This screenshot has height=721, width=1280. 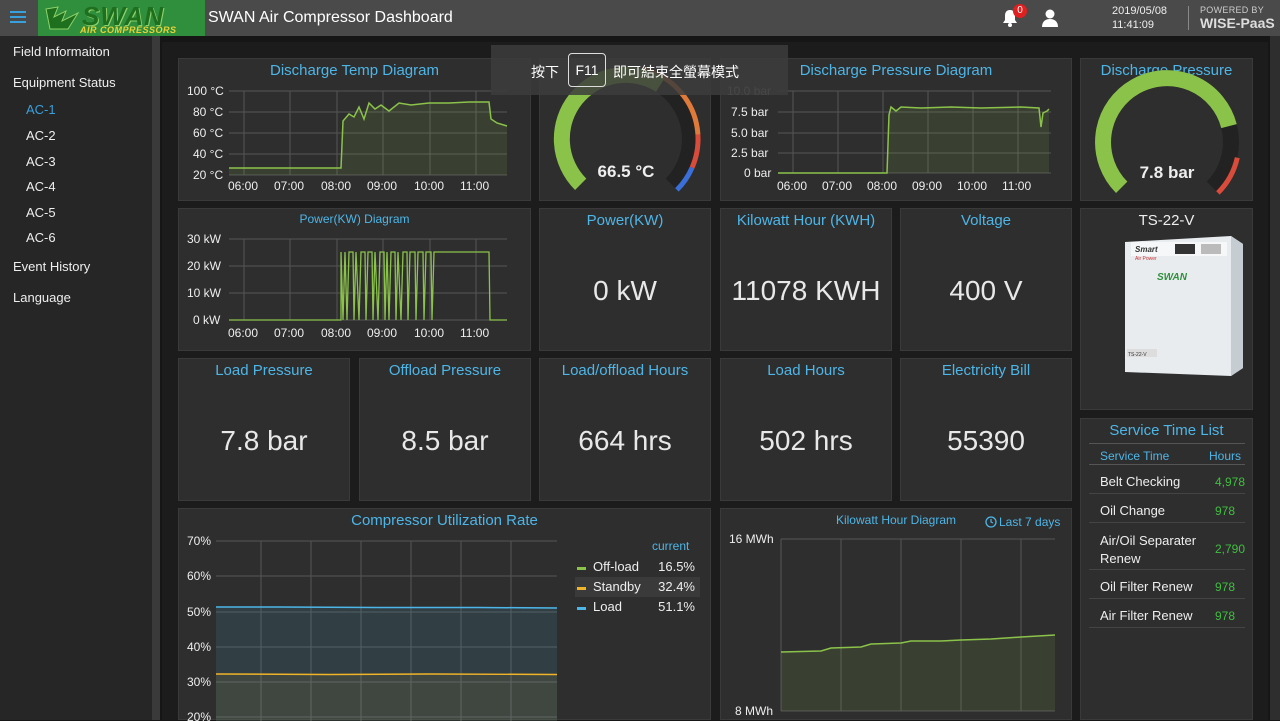 I want to click on sidebar-item-ac-4: AC-4, so click(x=41, y=186).